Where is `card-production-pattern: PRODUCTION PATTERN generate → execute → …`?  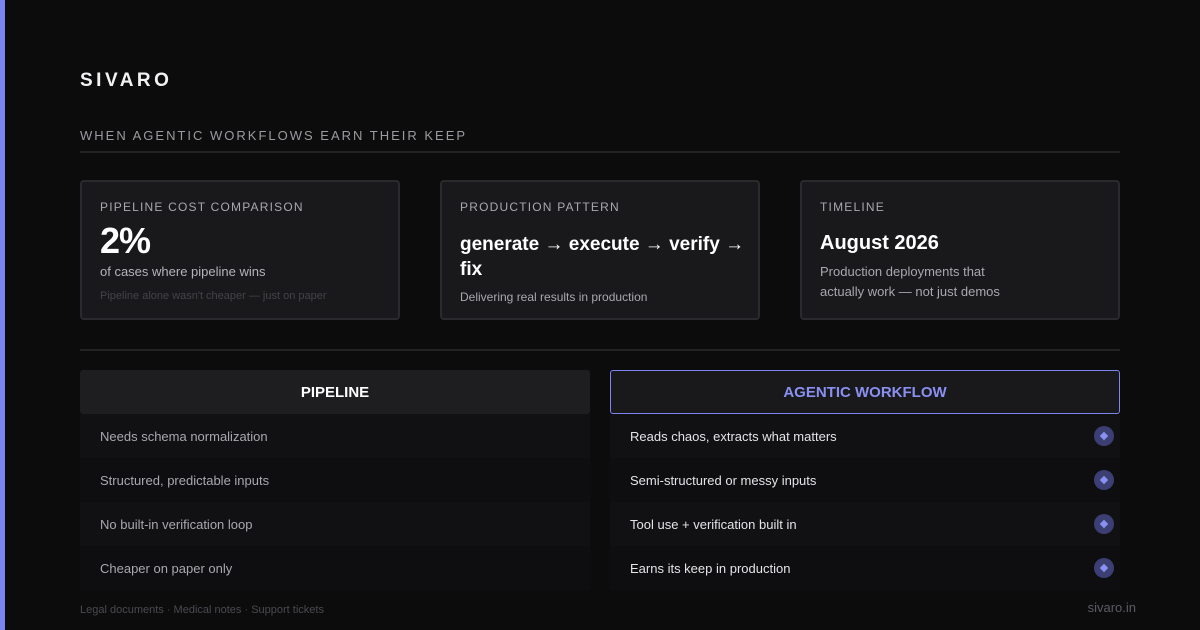
card-production-pattern: PRODUCTION PATTERN generate → execute → … is located at coordinates (600, 250).